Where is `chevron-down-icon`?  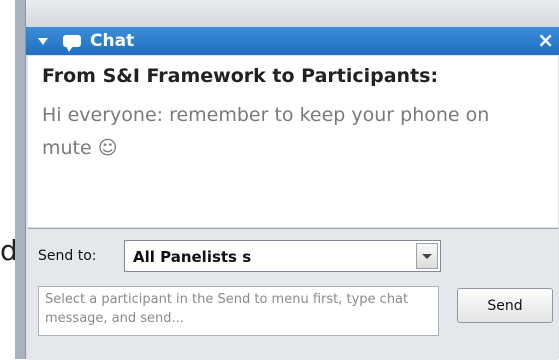 chevron-down-icon is located at coordinates (427, 256).